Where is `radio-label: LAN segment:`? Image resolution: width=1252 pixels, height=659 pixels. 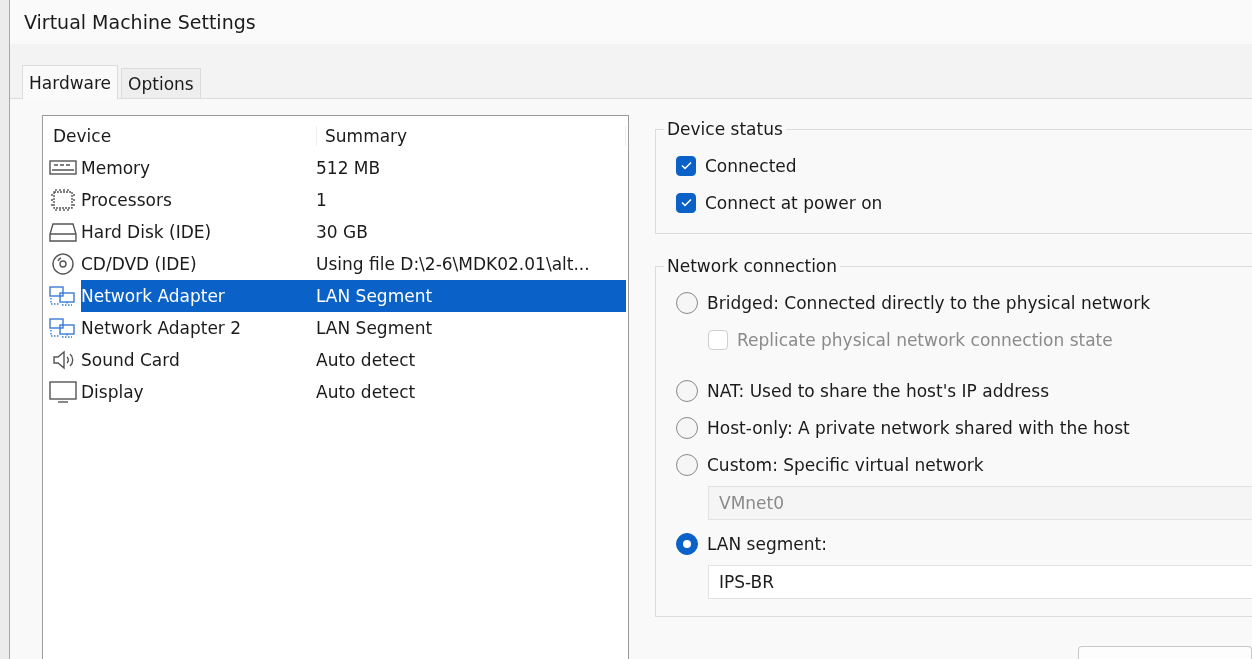 radio-label: LAN segment: is located at coordinates (767, 543).